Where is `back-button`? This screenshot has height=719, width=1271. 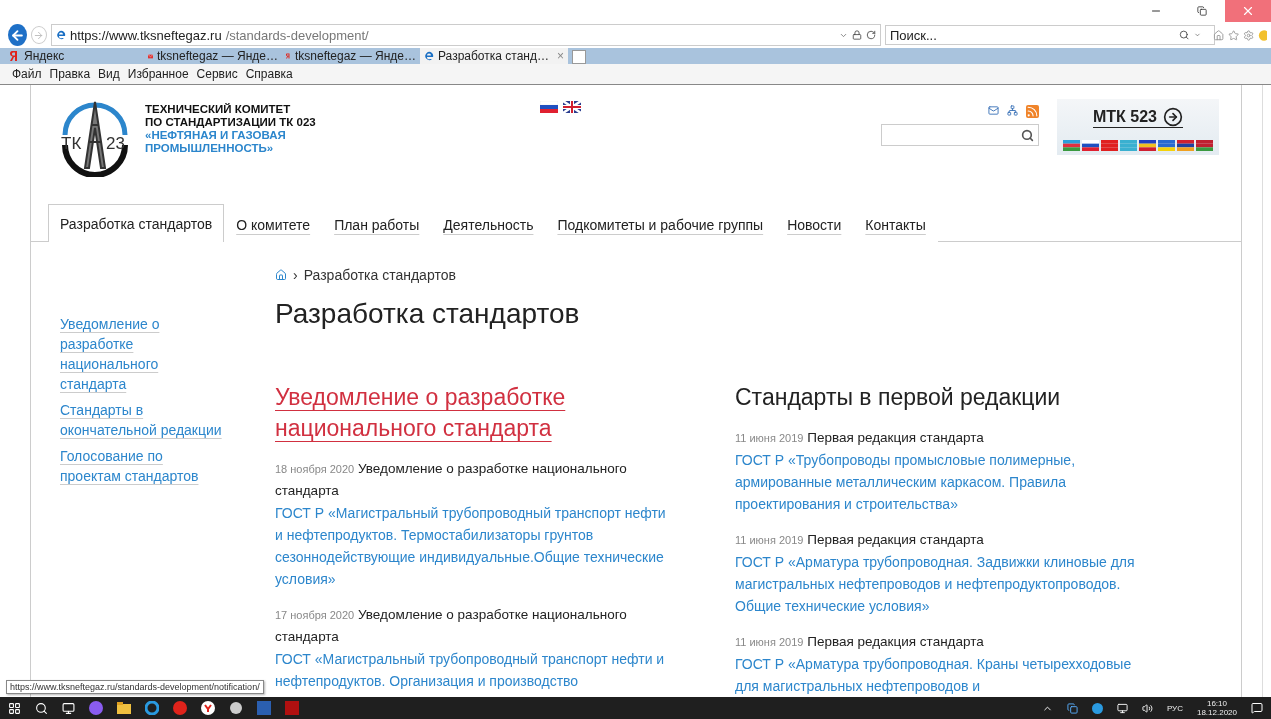
back-button is located at coordinates (18, 35).